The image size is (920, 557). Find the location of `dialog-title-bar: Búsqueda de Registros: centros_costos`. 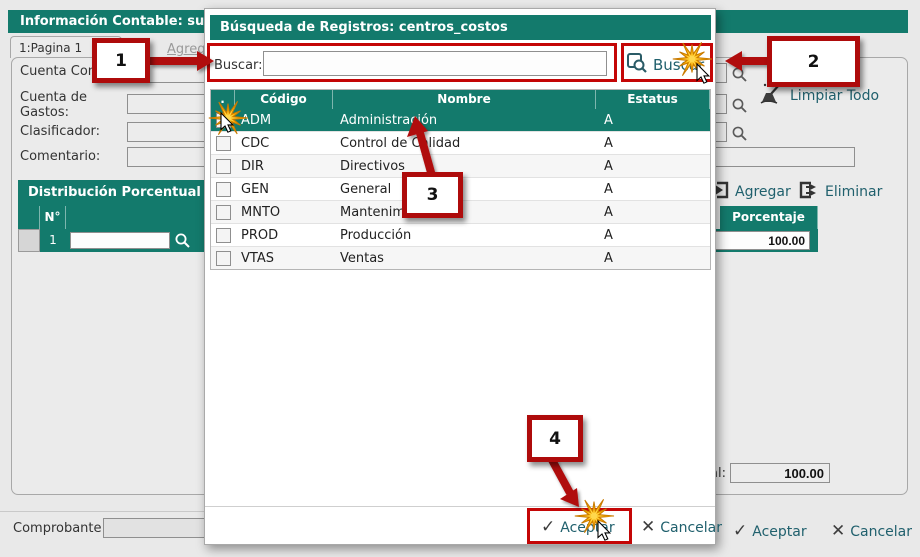

dialog-title-bar: Búsqueda de Registros: centros_costos is located at coordinates (460, 27).